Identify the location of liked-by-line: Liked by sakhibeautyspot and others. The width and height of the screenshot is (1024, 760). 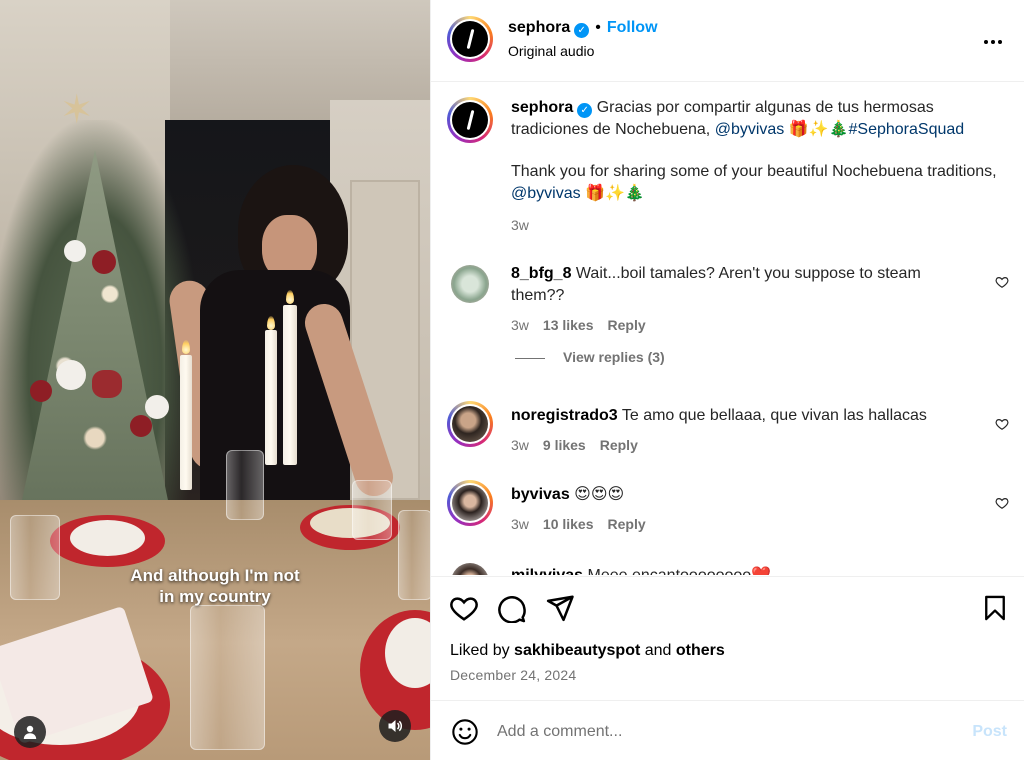
(587, 651).